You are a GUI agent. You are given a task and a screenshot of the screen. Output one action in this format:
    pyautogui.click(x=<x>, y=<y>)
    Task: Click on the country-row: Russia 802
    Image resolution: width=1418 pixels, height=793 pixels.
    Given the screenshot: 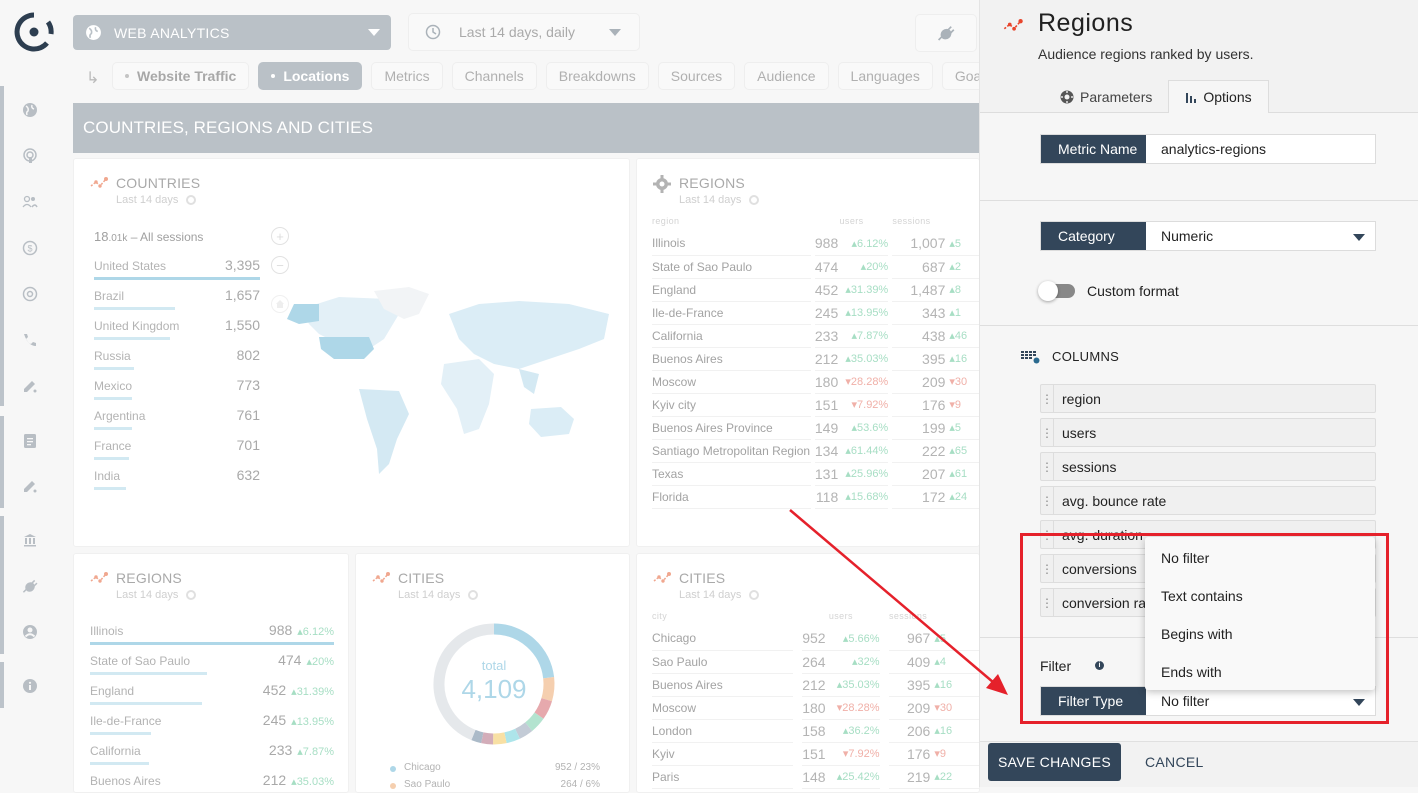 What is the action you would take?
    pyautogui.click(x=177, y=360)
    